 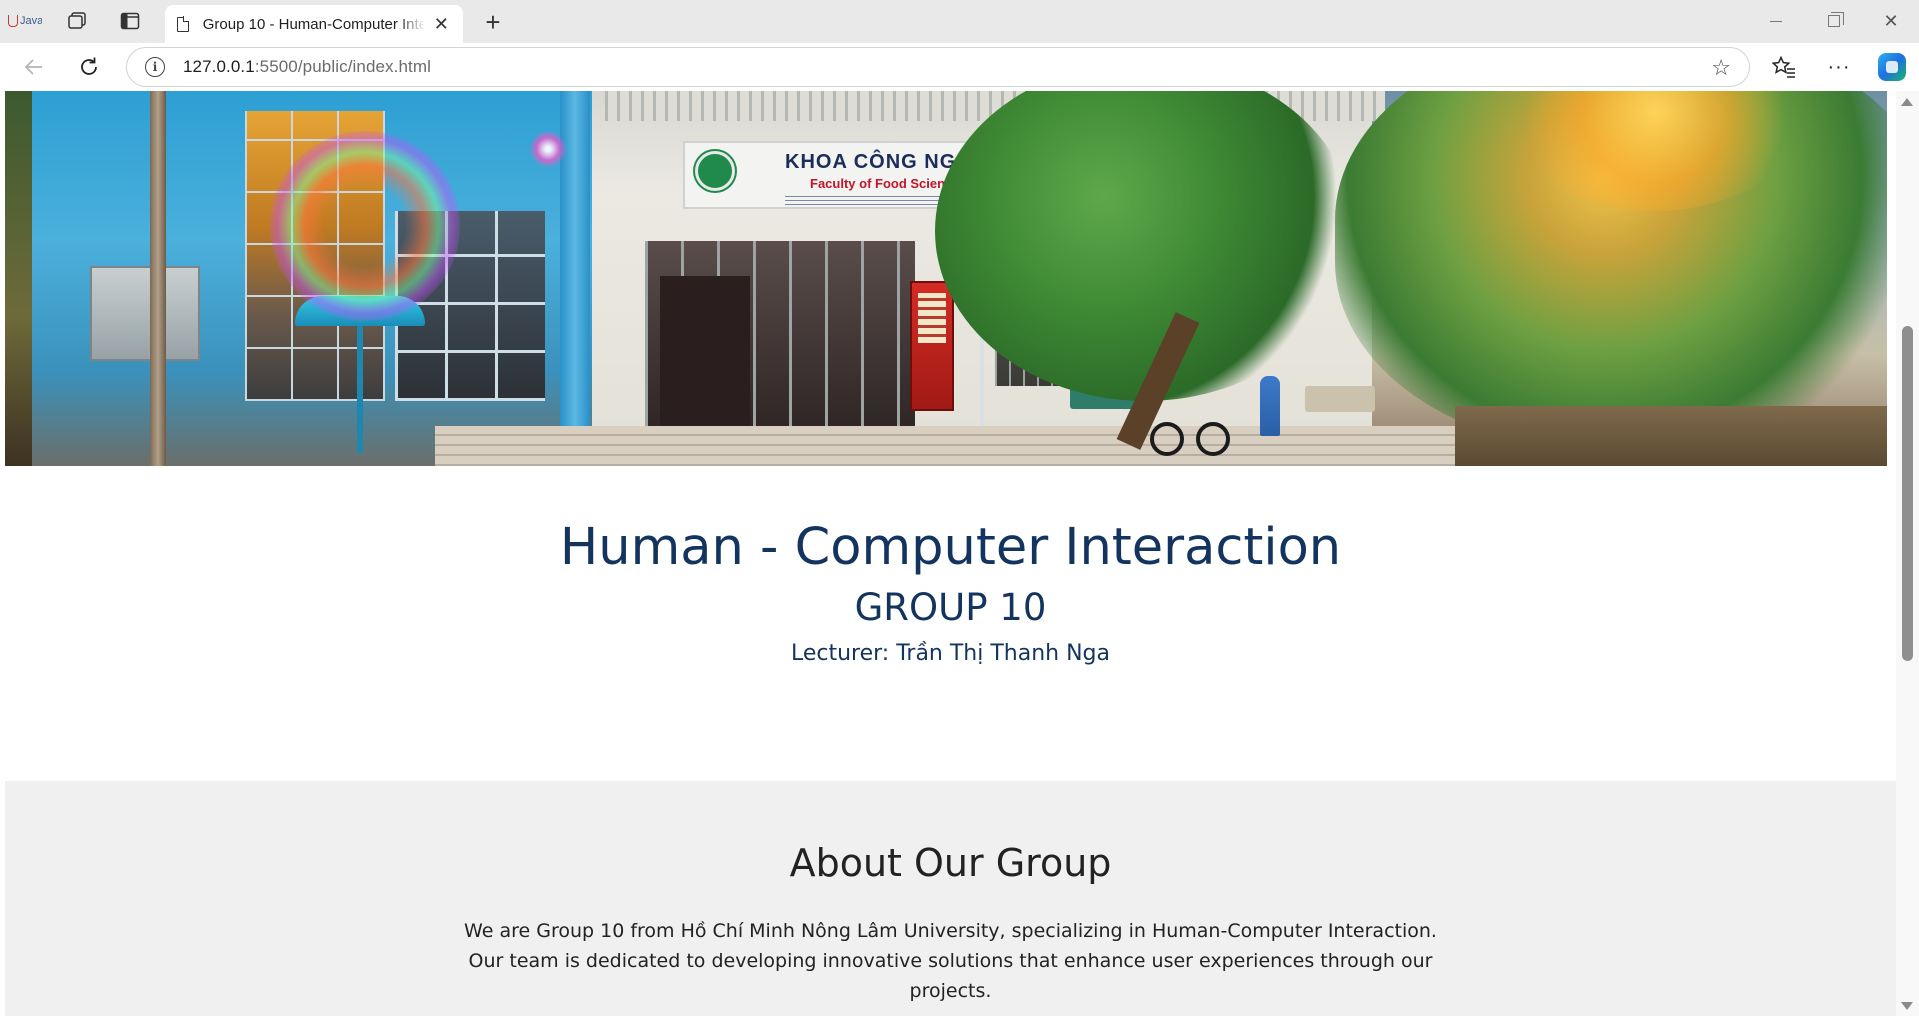 I want to click on url-text: 127.0.0.1:5500/public/index.html, so click(x=307, y=67).